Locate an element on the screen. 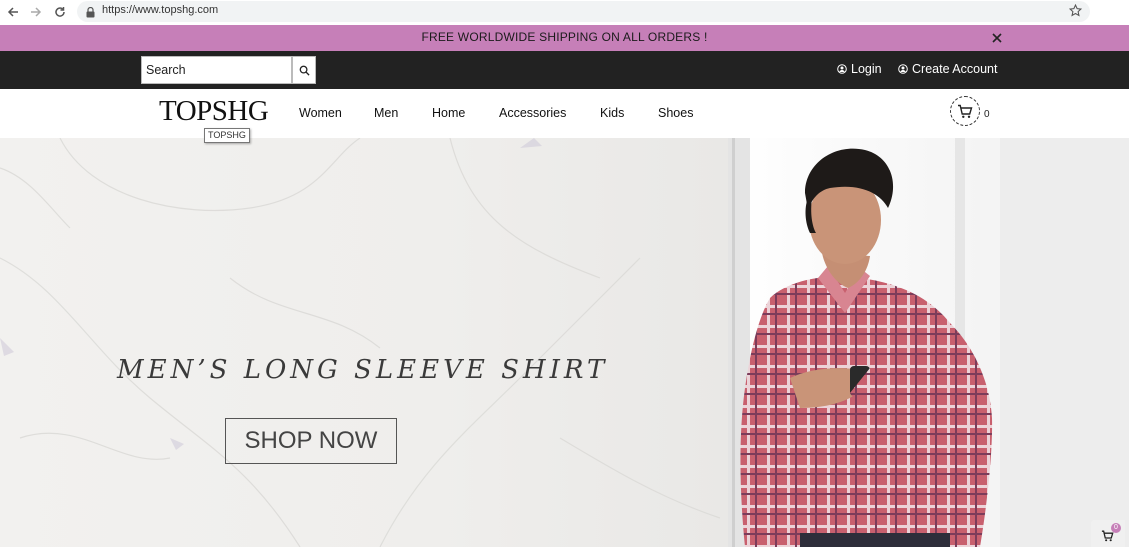 The height and width of the screenshot is (547, 1129). account-bar: Search Login Create Account is located at coordinates (564, 70).